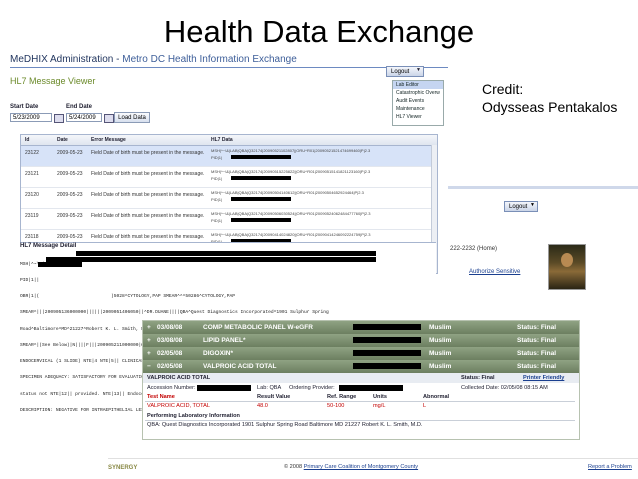 The height and width of the screenshot is (479, 638). Describe the element at coordinates (610, 467) in the screenshot. I see `report-problem-link: Report a Problem` at that location.